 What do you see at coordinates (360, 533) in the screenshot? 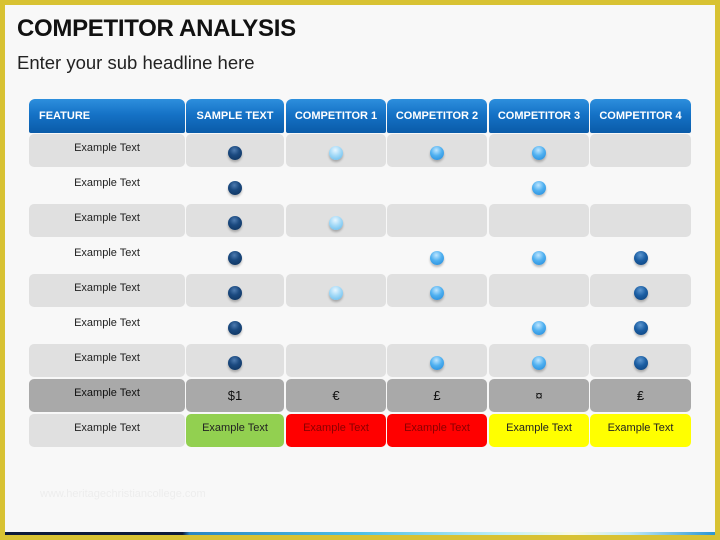
I see `footer-stripe` at bounding box center [360, 533].